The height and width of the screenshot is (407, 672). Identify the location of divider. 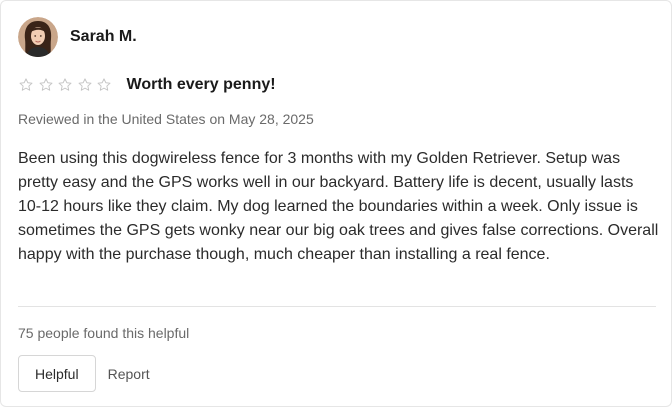
(337, 306).